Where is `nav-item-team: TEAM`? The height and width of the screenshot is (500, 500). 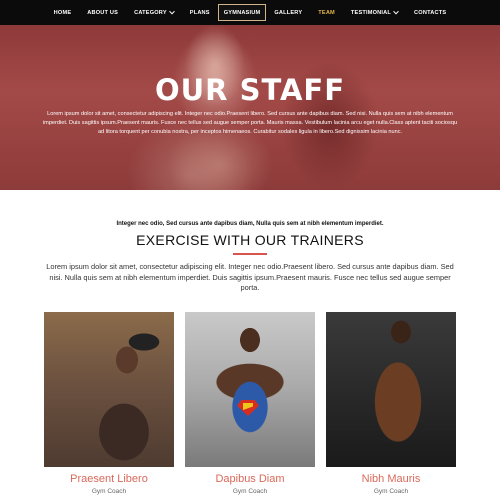
nav-item-team: TEAM is located at coordinates (326, 12).